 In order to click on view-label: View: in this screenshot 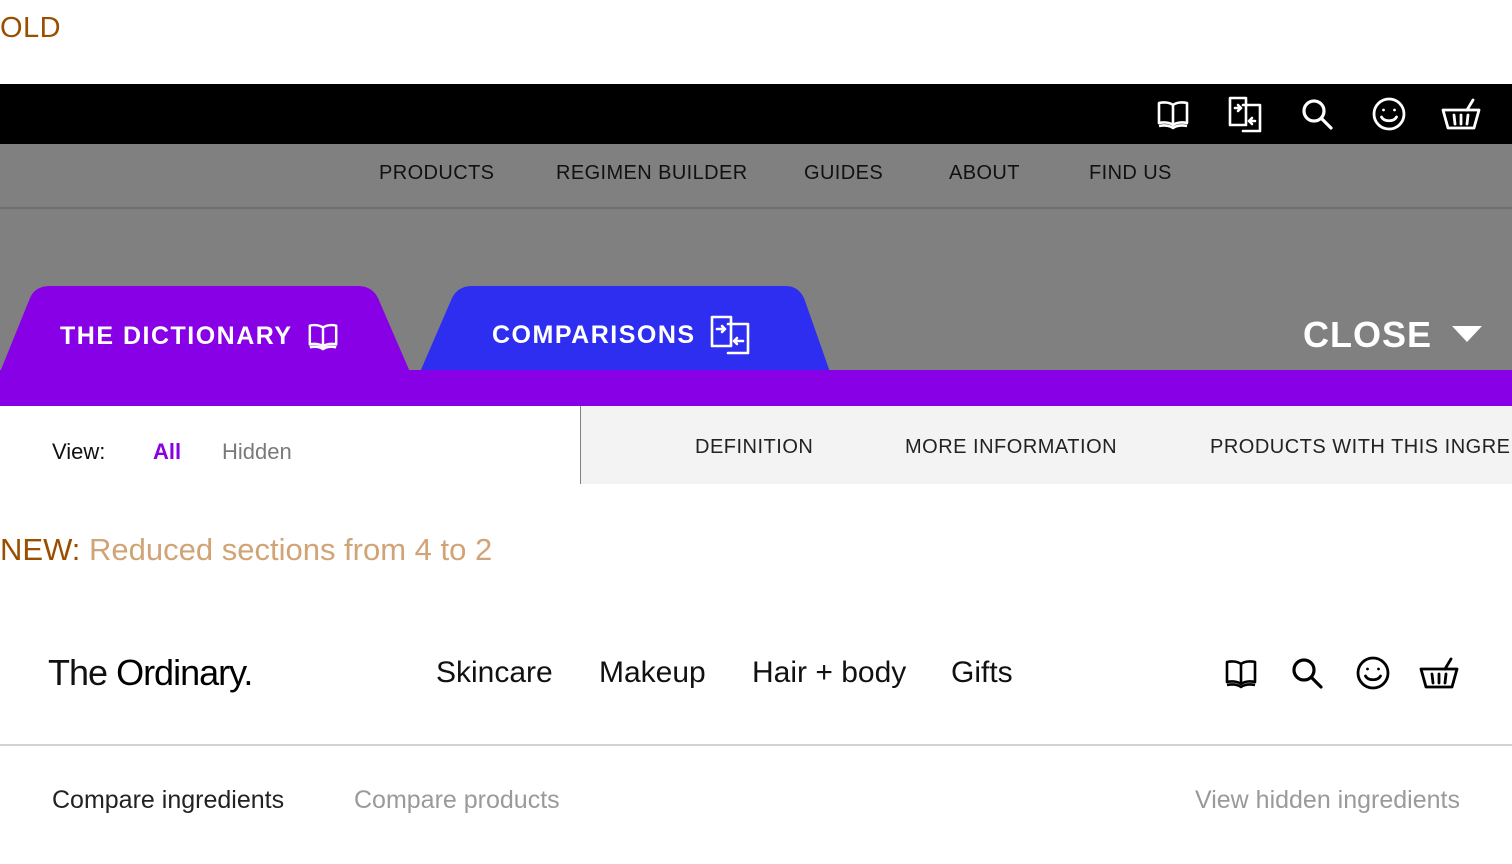, I will do `click(79, 451)`.